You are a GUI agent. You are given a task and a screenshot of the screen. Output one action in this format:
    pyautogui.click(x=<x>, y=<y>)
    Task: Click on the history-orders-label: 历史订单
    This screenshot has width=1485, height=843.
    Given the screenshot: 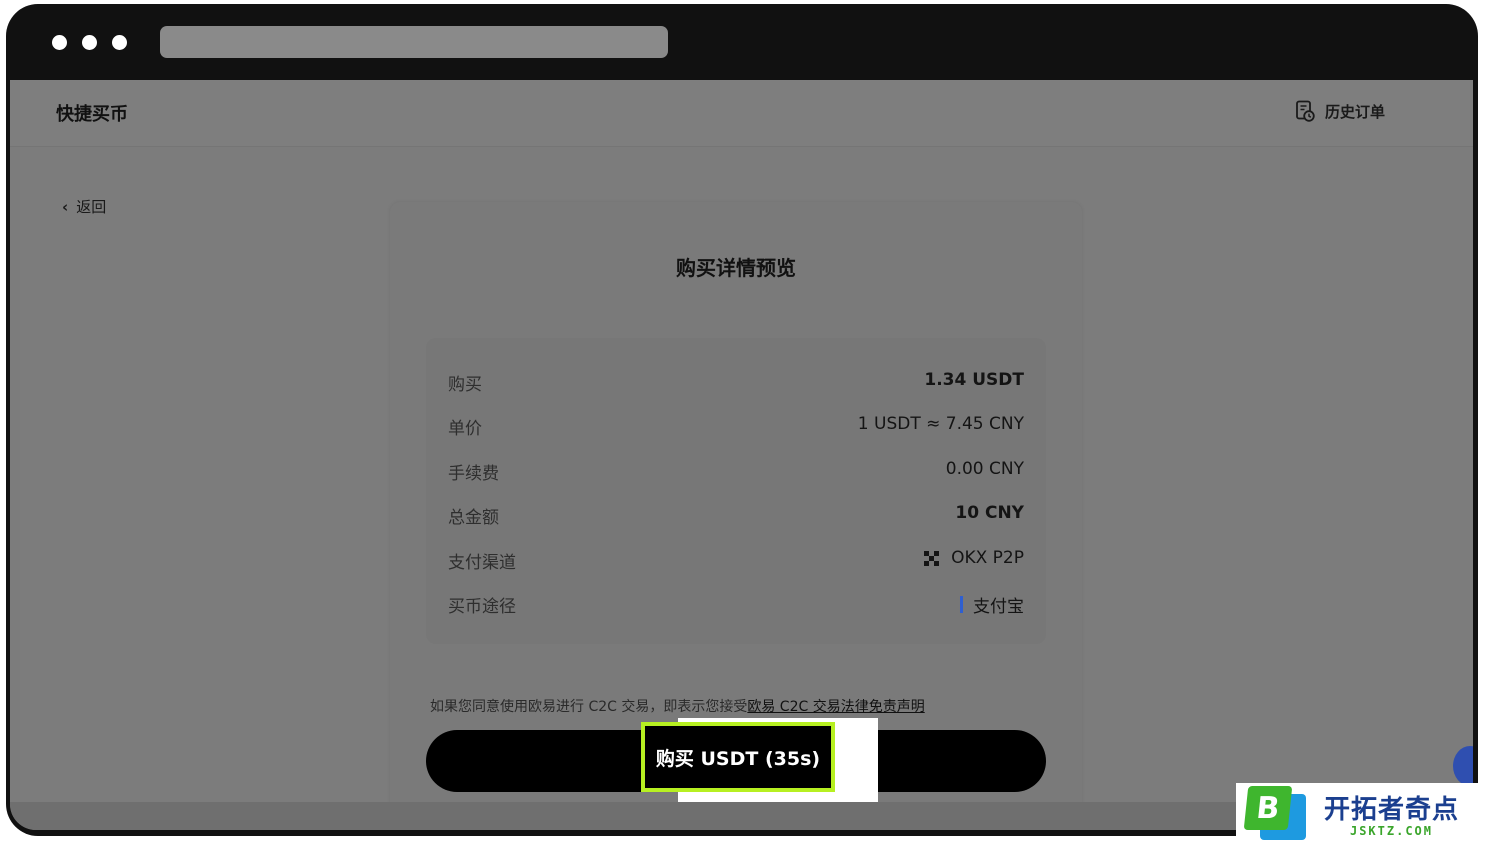 What is the action you would take?
    pyautogui.click(x=1354, y=111)
    